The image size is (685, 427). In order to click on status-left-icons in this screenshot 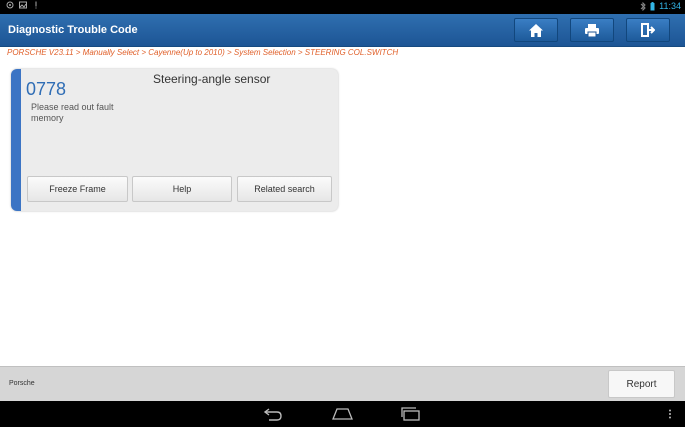, I will do `click(23, 5)`.